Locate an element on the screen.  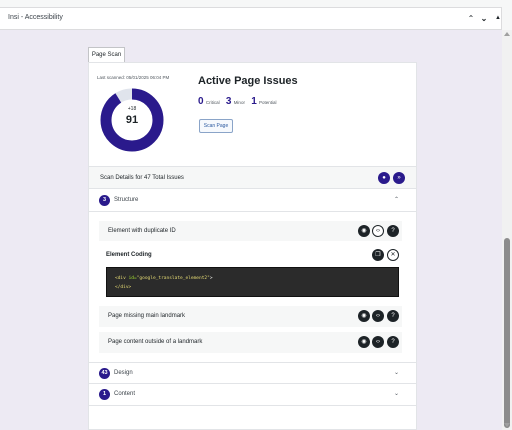
score-delta: +18 is located at coordinates (132, 109).